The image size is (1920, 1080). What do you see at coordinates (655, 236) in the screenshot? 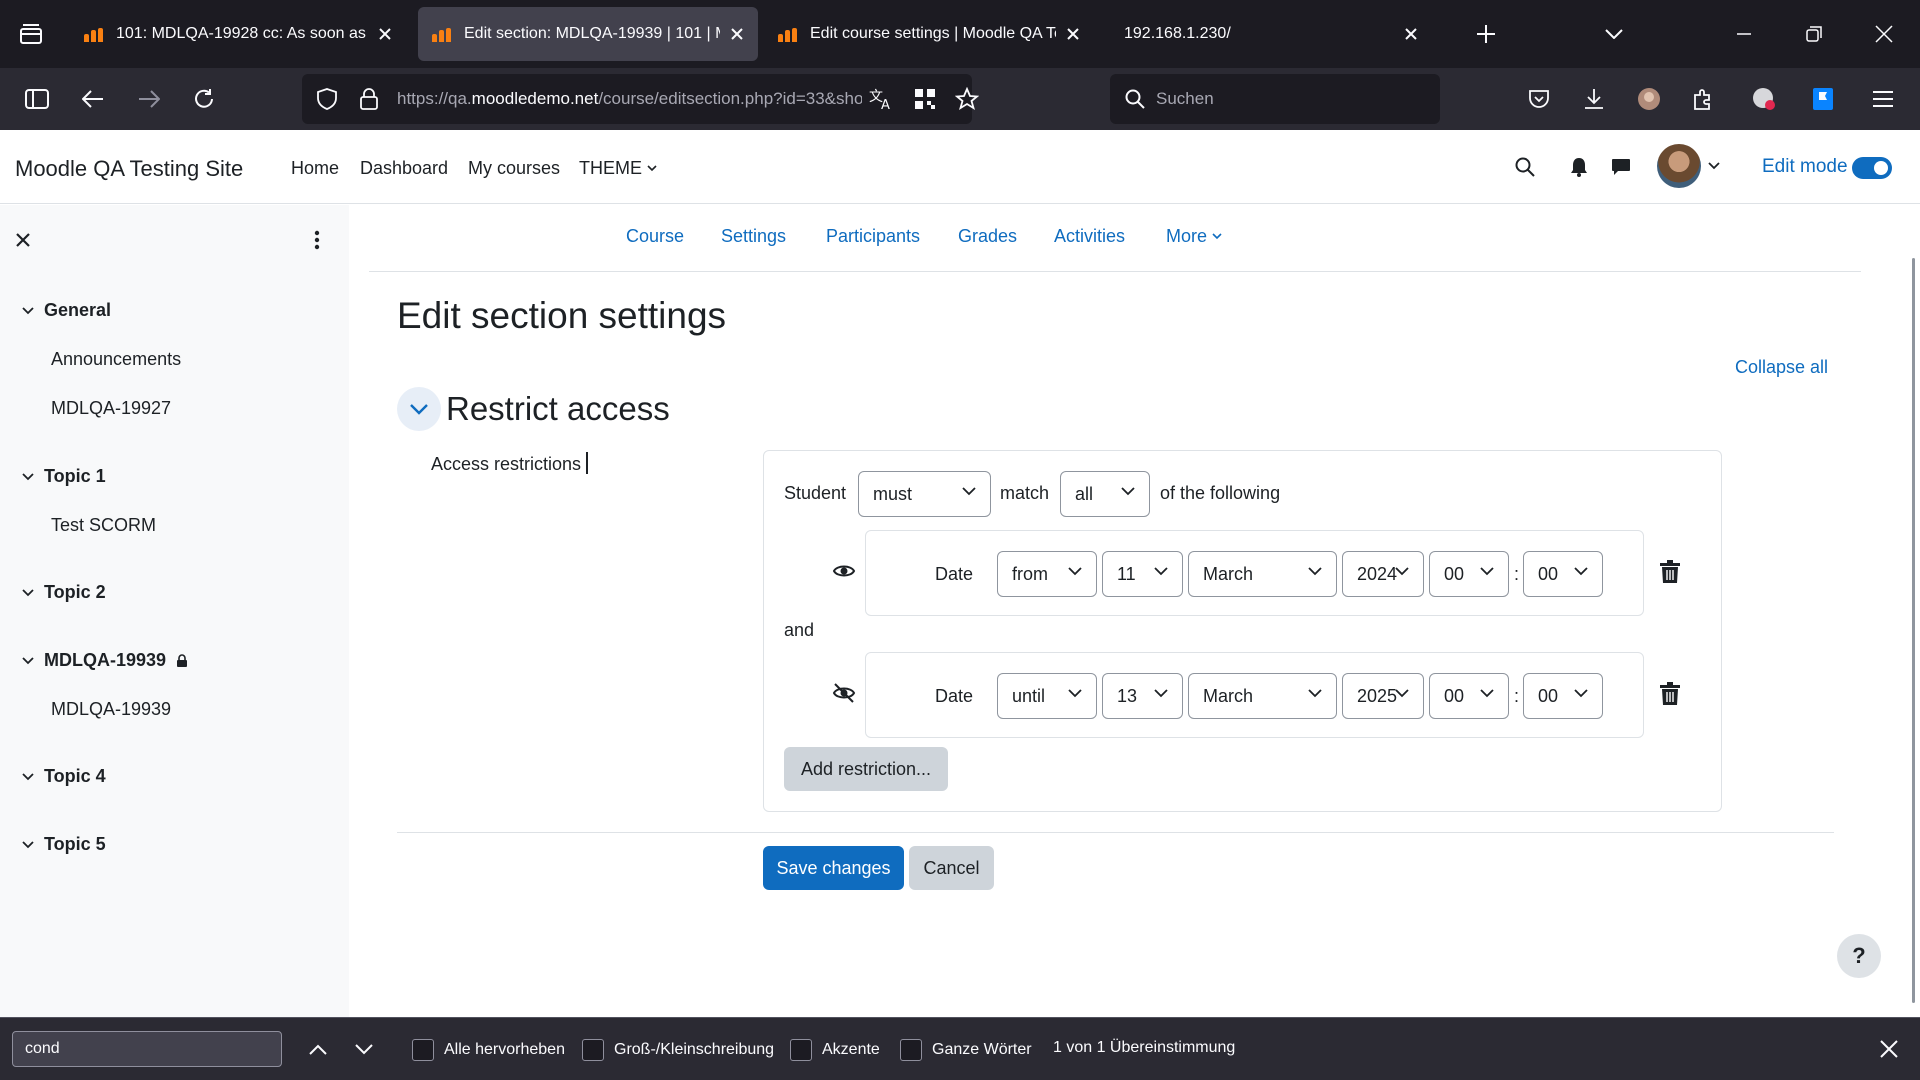
I see `course-nav-course: Course` at bounding box center [655, 236].